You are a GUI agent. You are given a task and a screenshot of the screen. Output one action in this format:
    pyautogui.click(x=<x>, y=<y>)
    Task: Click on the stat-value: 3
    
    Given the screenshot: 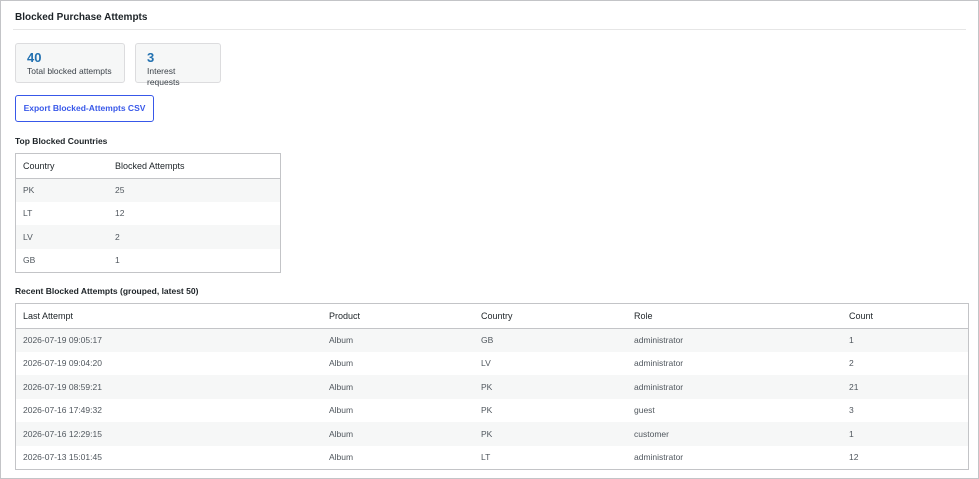 What is the action you would take?
    pyautogui.click(x=151, y=57)
    